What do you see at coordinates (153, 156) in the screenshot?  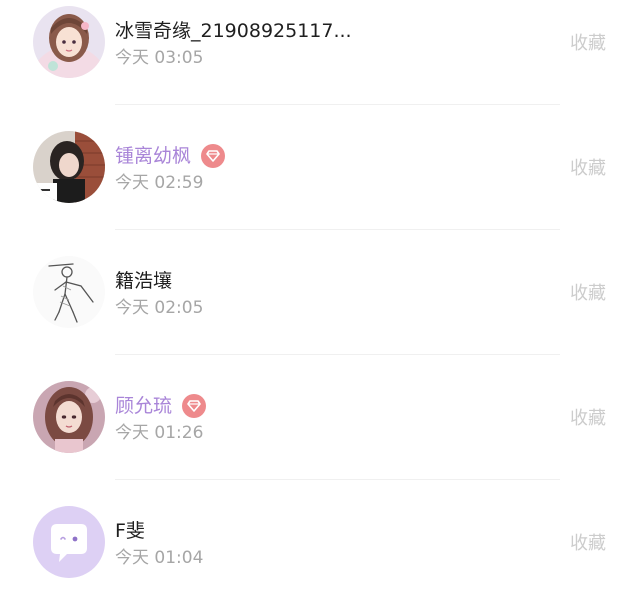 I see `contact-name: 锺离幼枫` at bounding box center [153, 156].